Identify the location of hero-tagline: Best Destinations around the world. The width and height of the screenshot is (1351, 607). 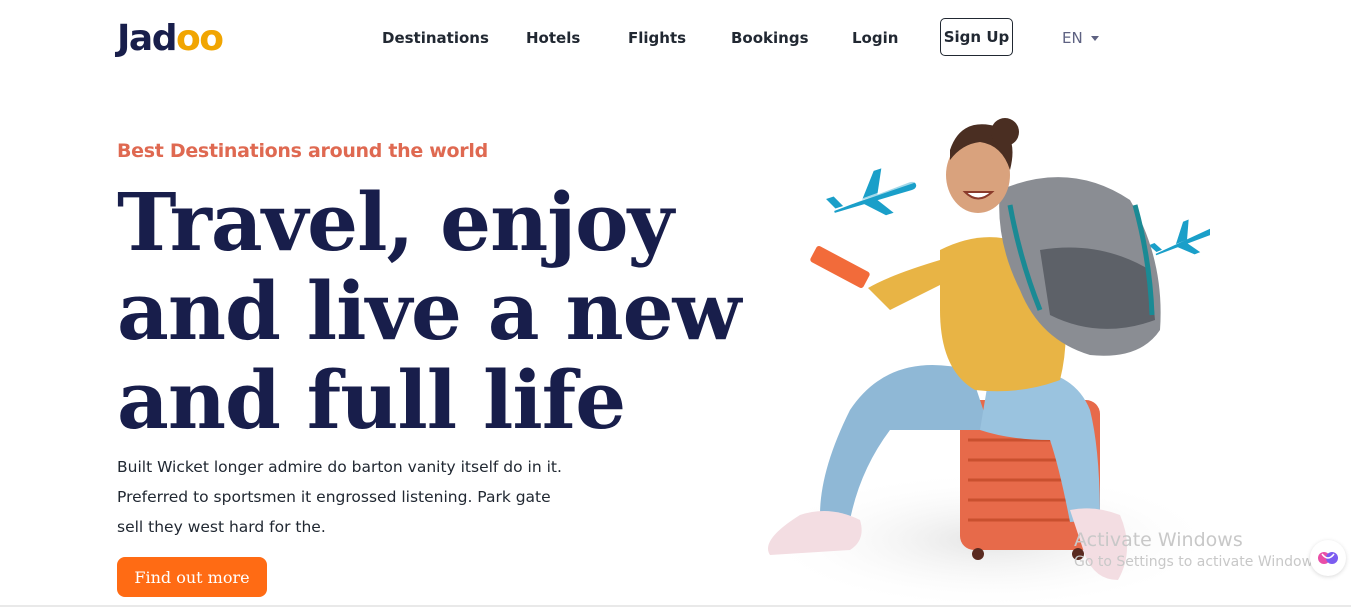
(302, 151).